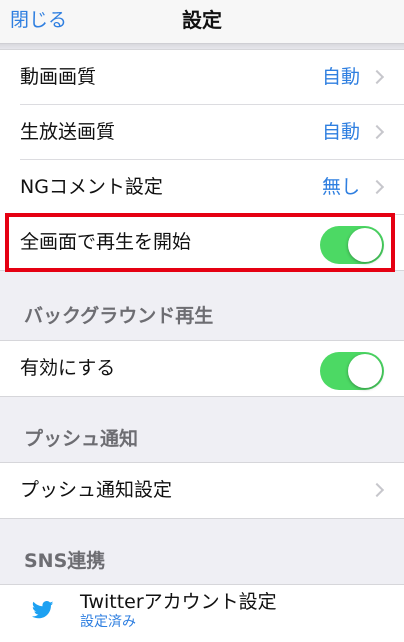 This screenshot has height=642, width=404. I want to click on video-quality-row: 動画画質 自動, so click(212, 77).